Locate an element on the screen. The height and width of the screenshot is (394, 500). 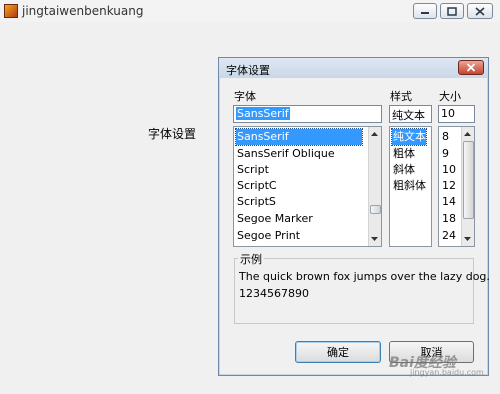
size-label: 大小 is located at coordinates (450, 96).